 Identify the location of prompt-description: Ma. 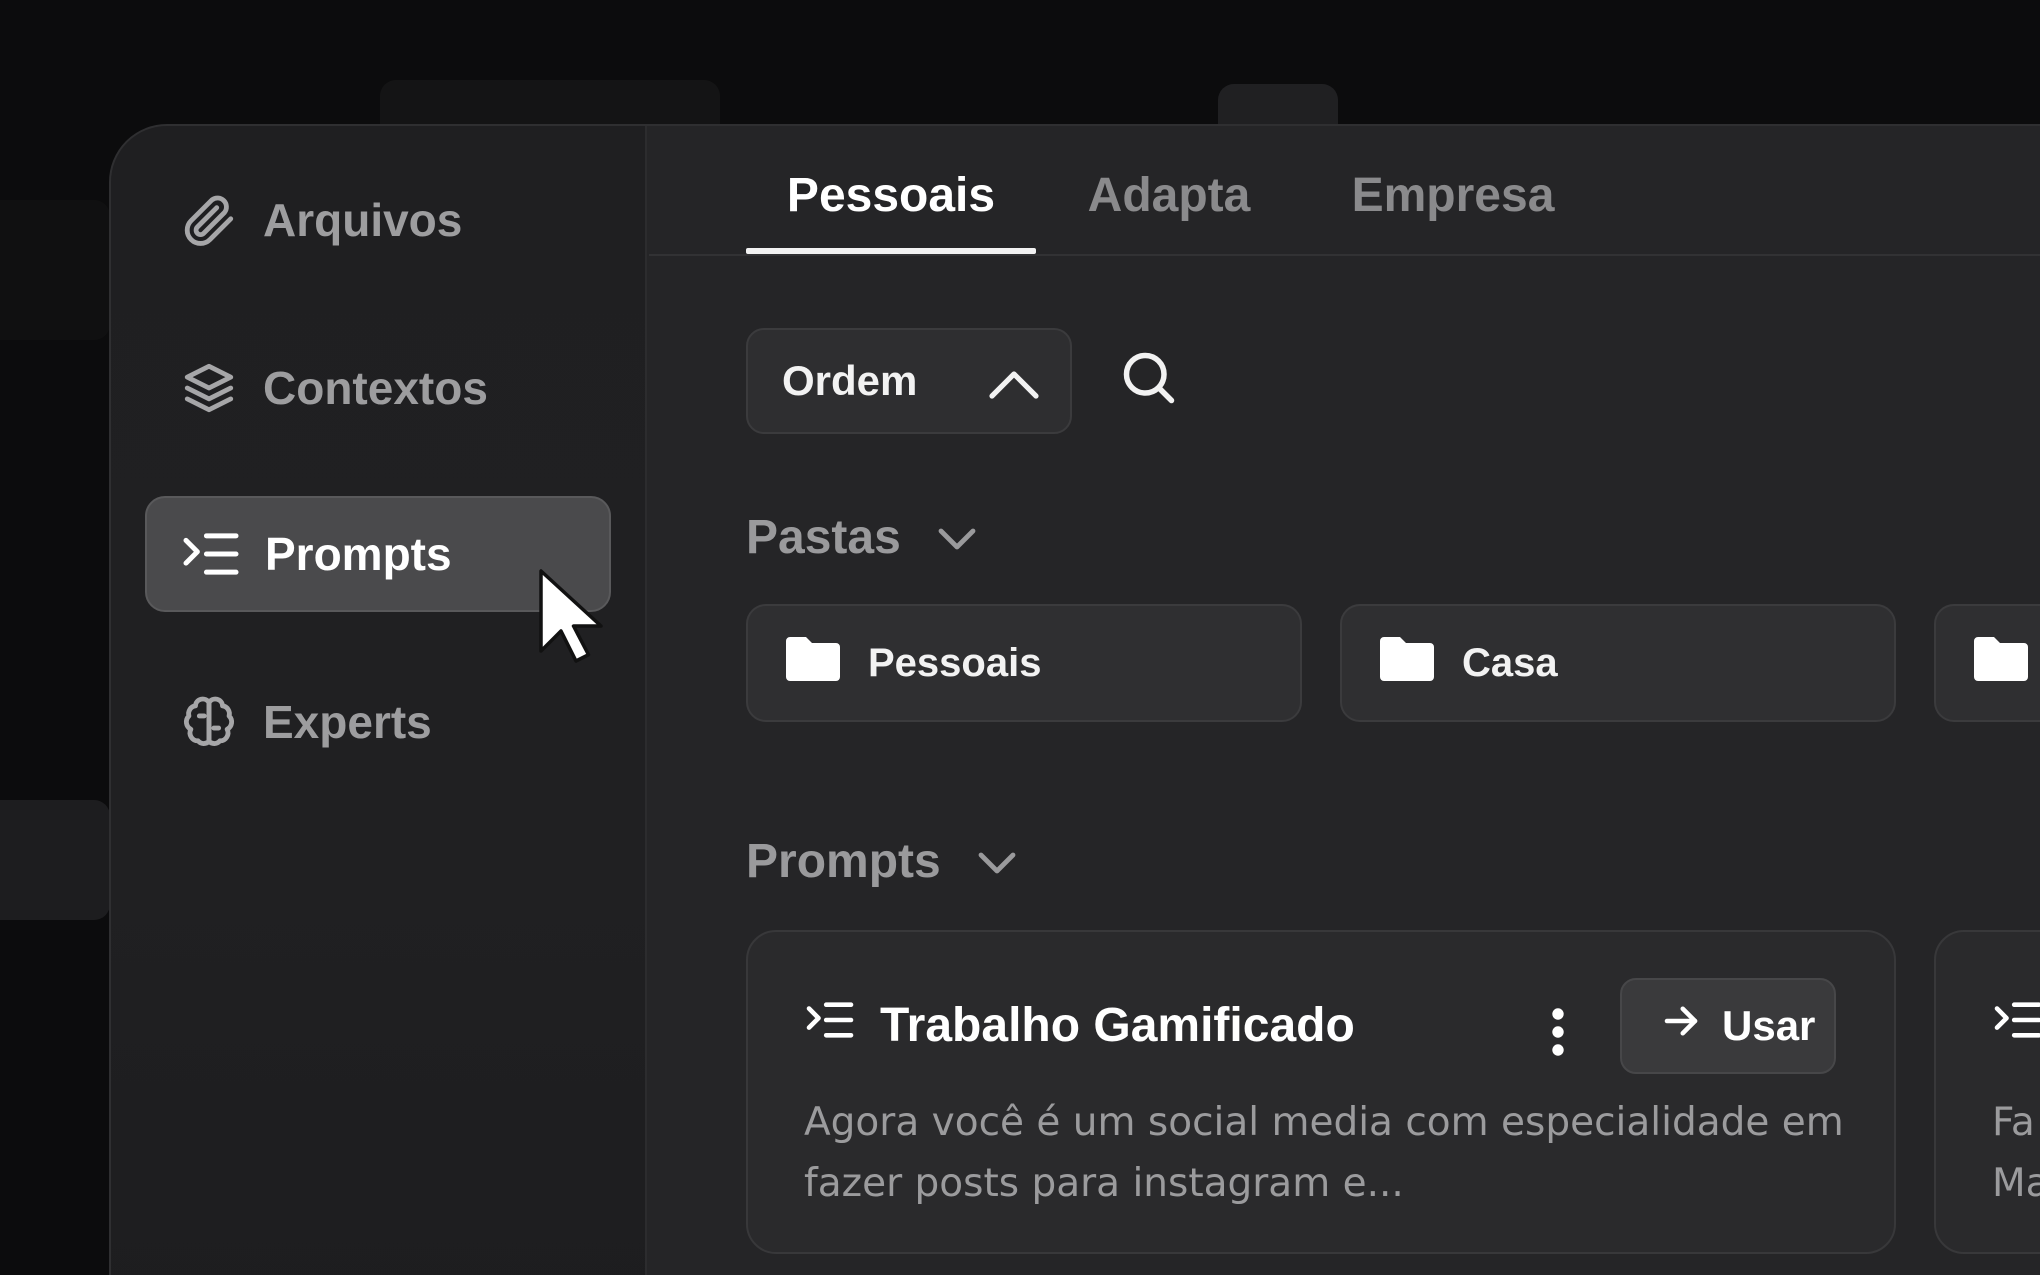
(2016, 1183).